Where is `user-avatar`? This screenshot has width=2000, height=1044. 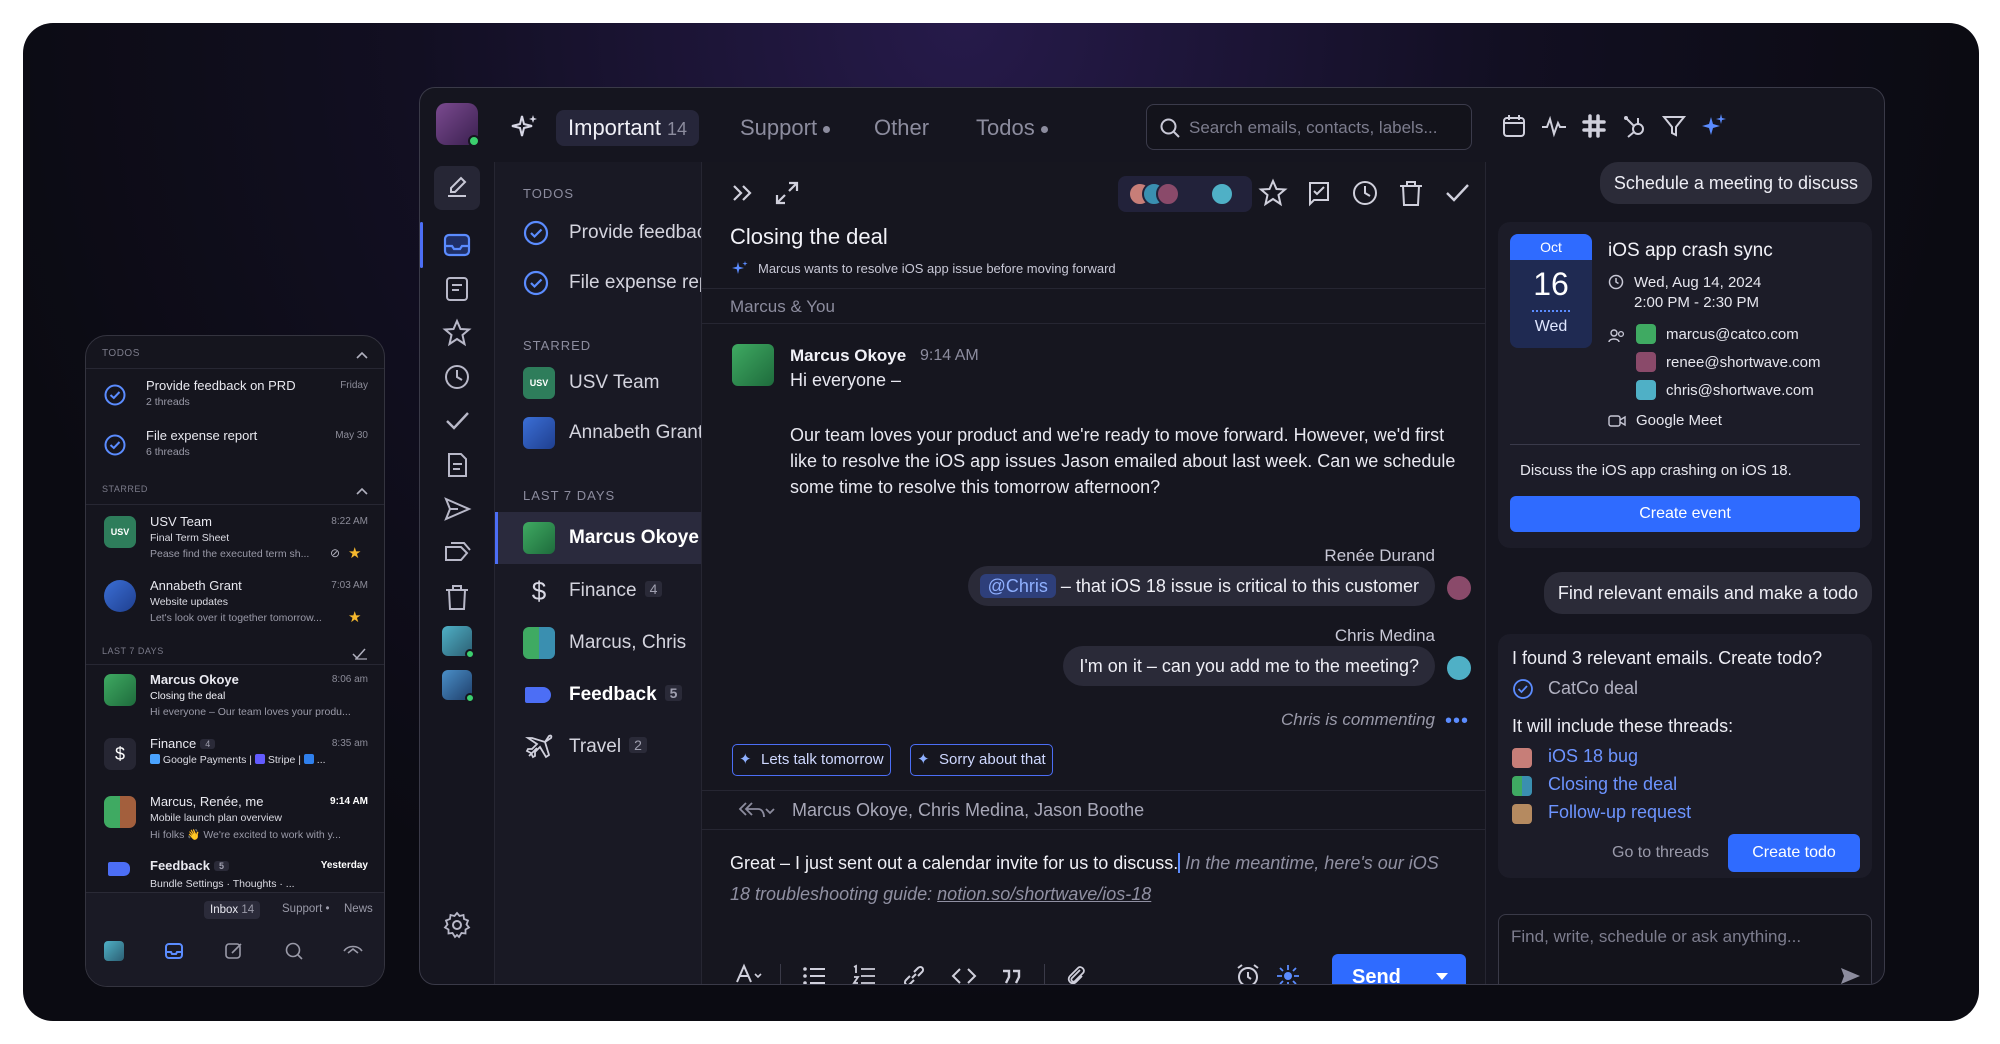
user-avatar is located at coordinates (458, 125).